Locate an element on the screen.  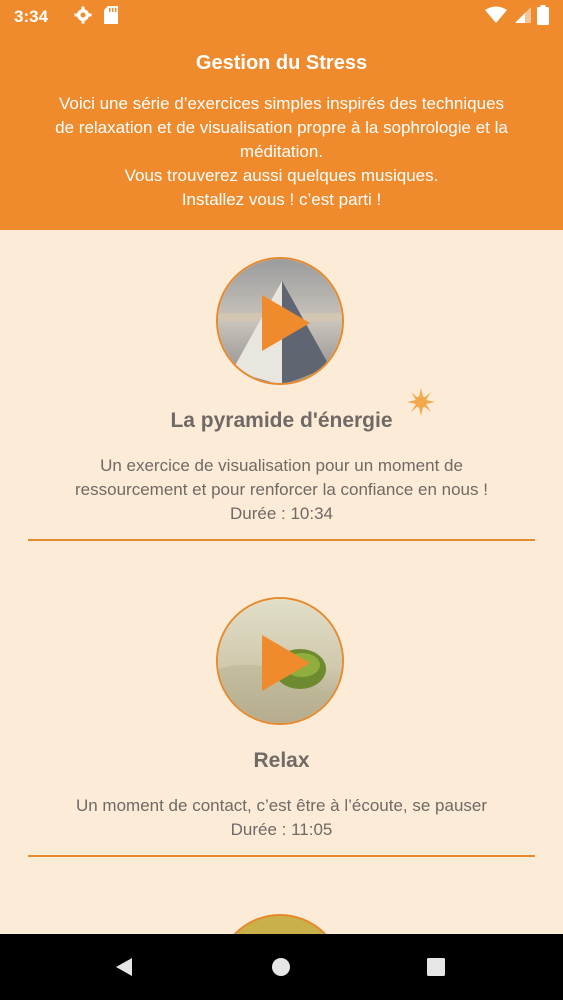
intro-line: Installez vous ! c’est parti ! is located at coordinates (281, 199).